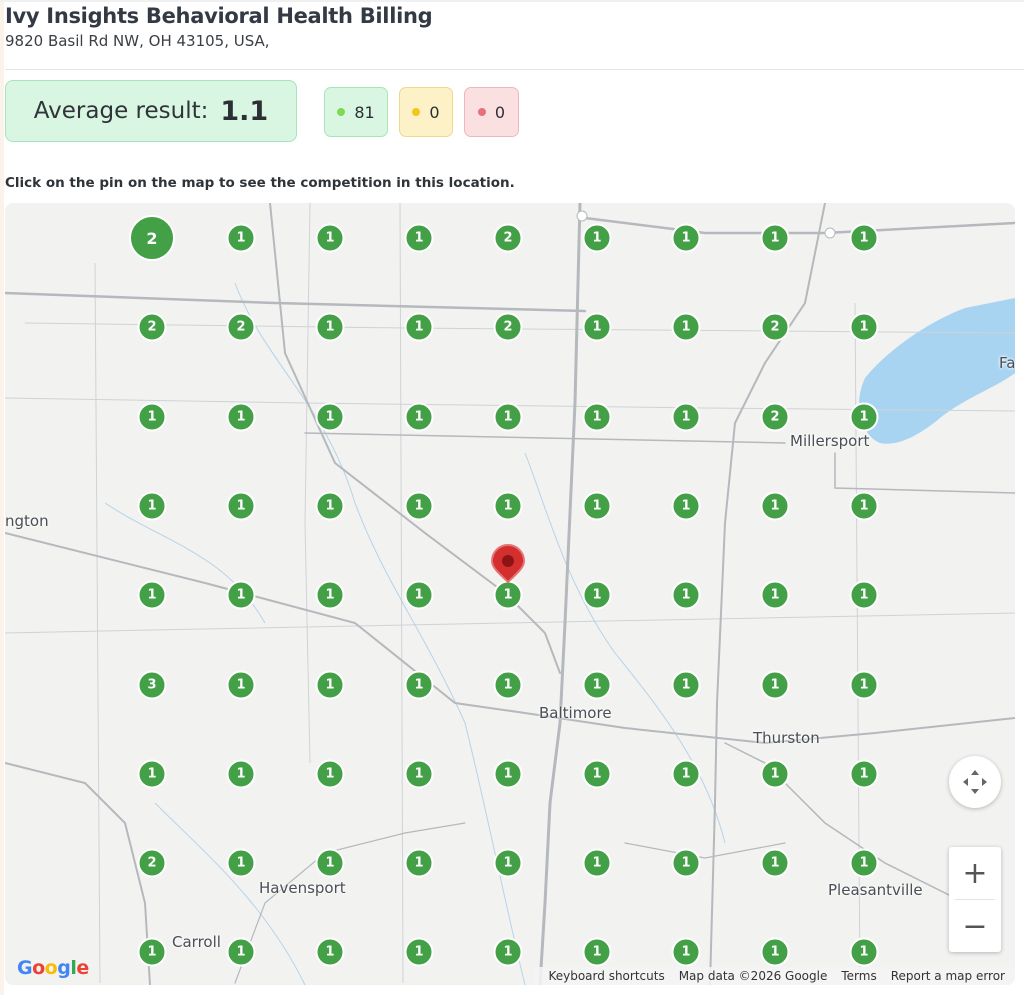 The image size is (1024, 995). I want to click on business-name: Ivy Insights Behavioral Health Billing, so click(219, 16).